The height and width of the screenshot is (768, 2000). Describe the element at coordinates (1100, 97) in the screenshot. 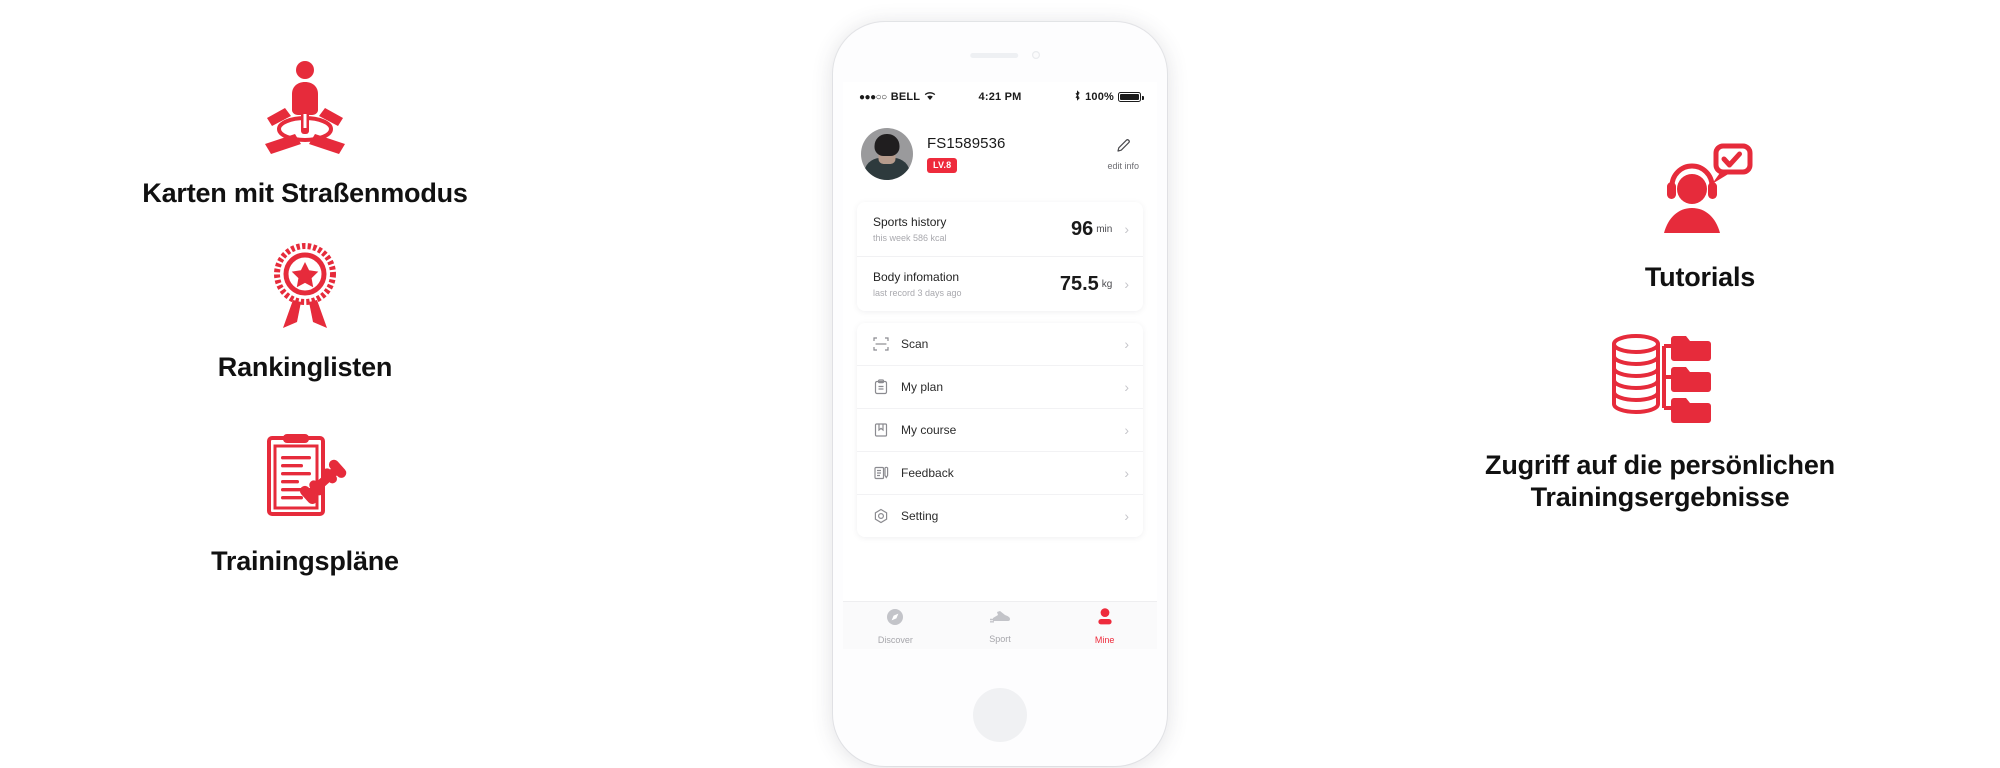

I see `battery-percent-label: 100%` at that location.